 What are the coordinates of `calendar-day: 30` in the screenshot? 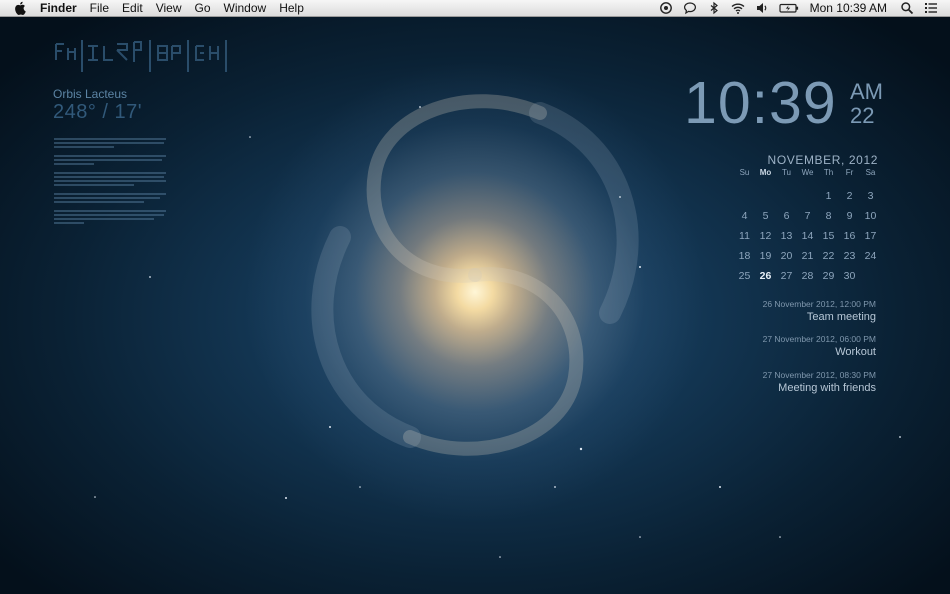 It's located at (849, 276).